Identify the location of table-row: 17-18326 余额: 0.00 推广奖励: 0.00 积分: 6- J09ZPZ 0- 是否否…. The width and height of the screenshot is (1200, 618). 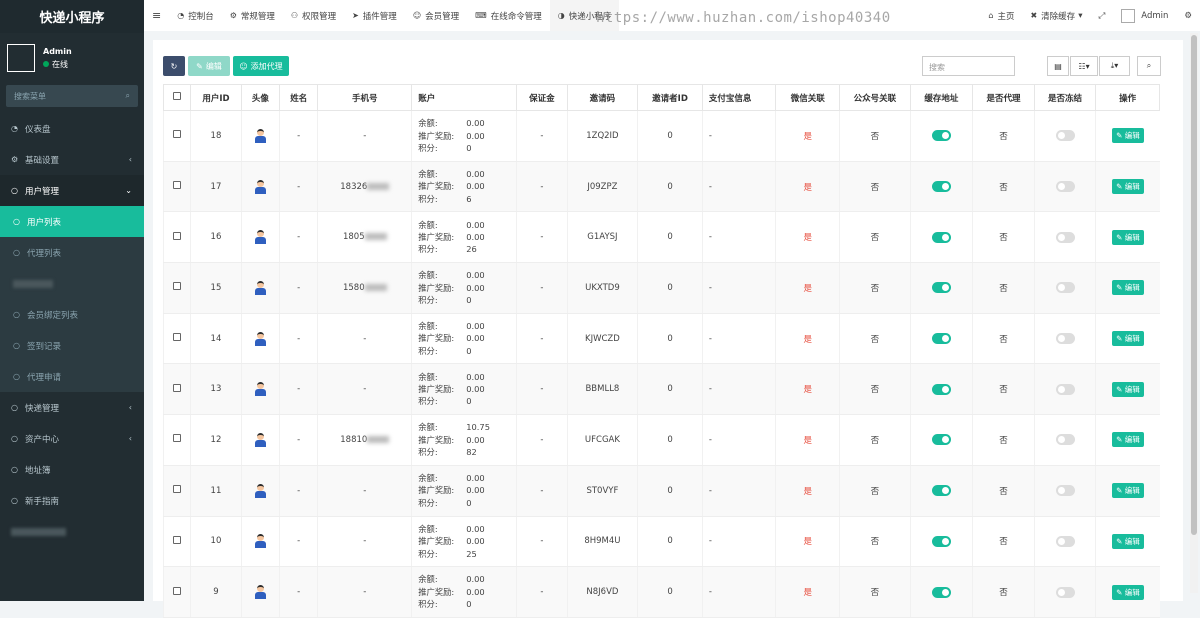
(661, 187).